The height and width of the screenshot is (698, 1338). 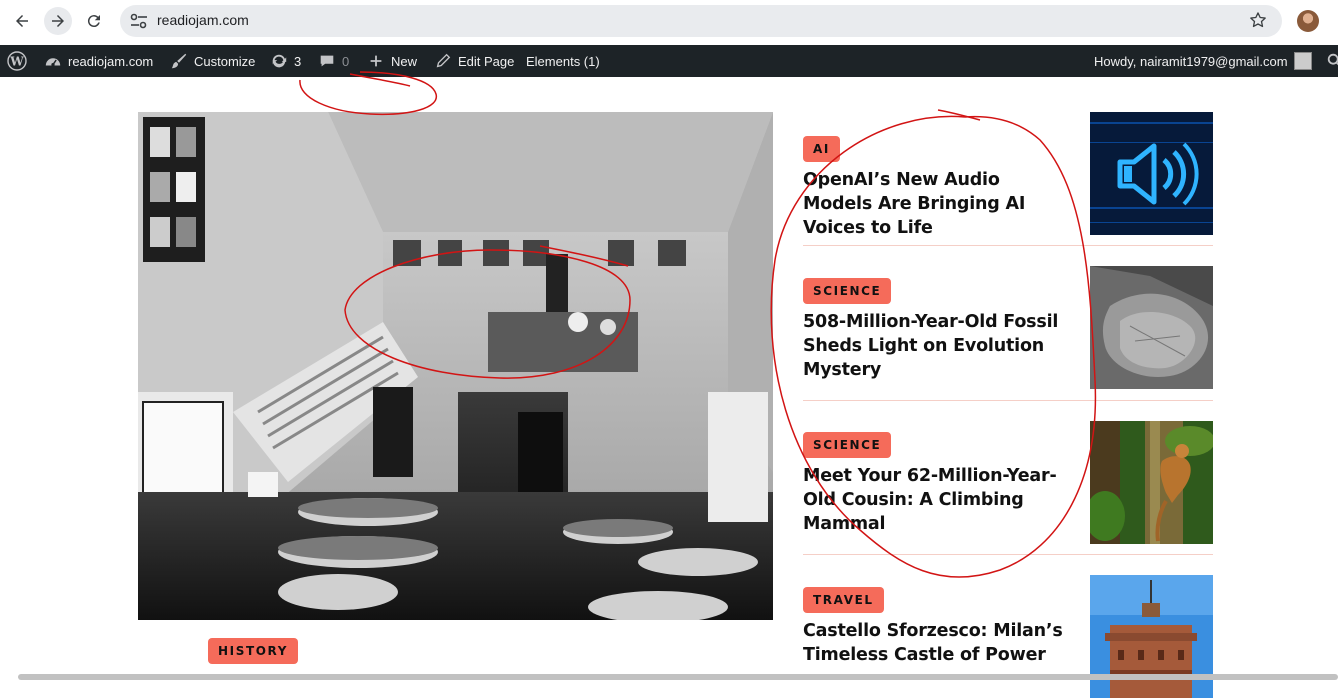 What do you see at coordinates (253, 651) in the screenshot?
I see `category-badge: HISTORY` at bounding box center [253, 651].